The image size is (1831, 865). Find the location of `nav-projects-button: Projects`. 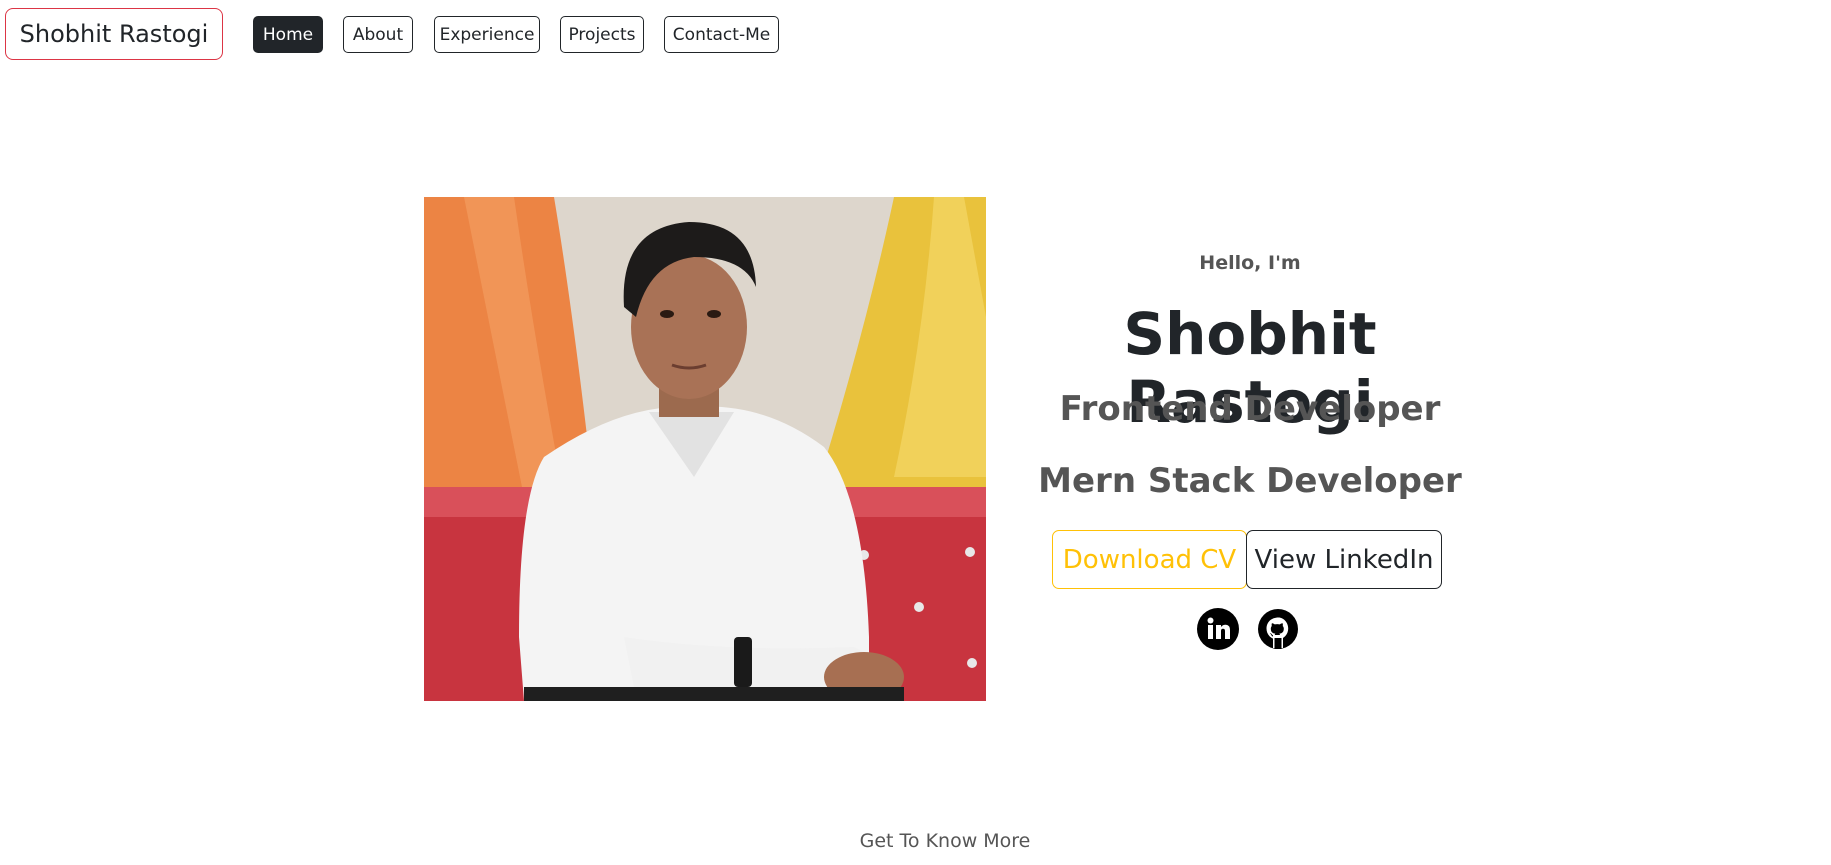

nav-projects-button: Projects is located at coordinates (602, 34).